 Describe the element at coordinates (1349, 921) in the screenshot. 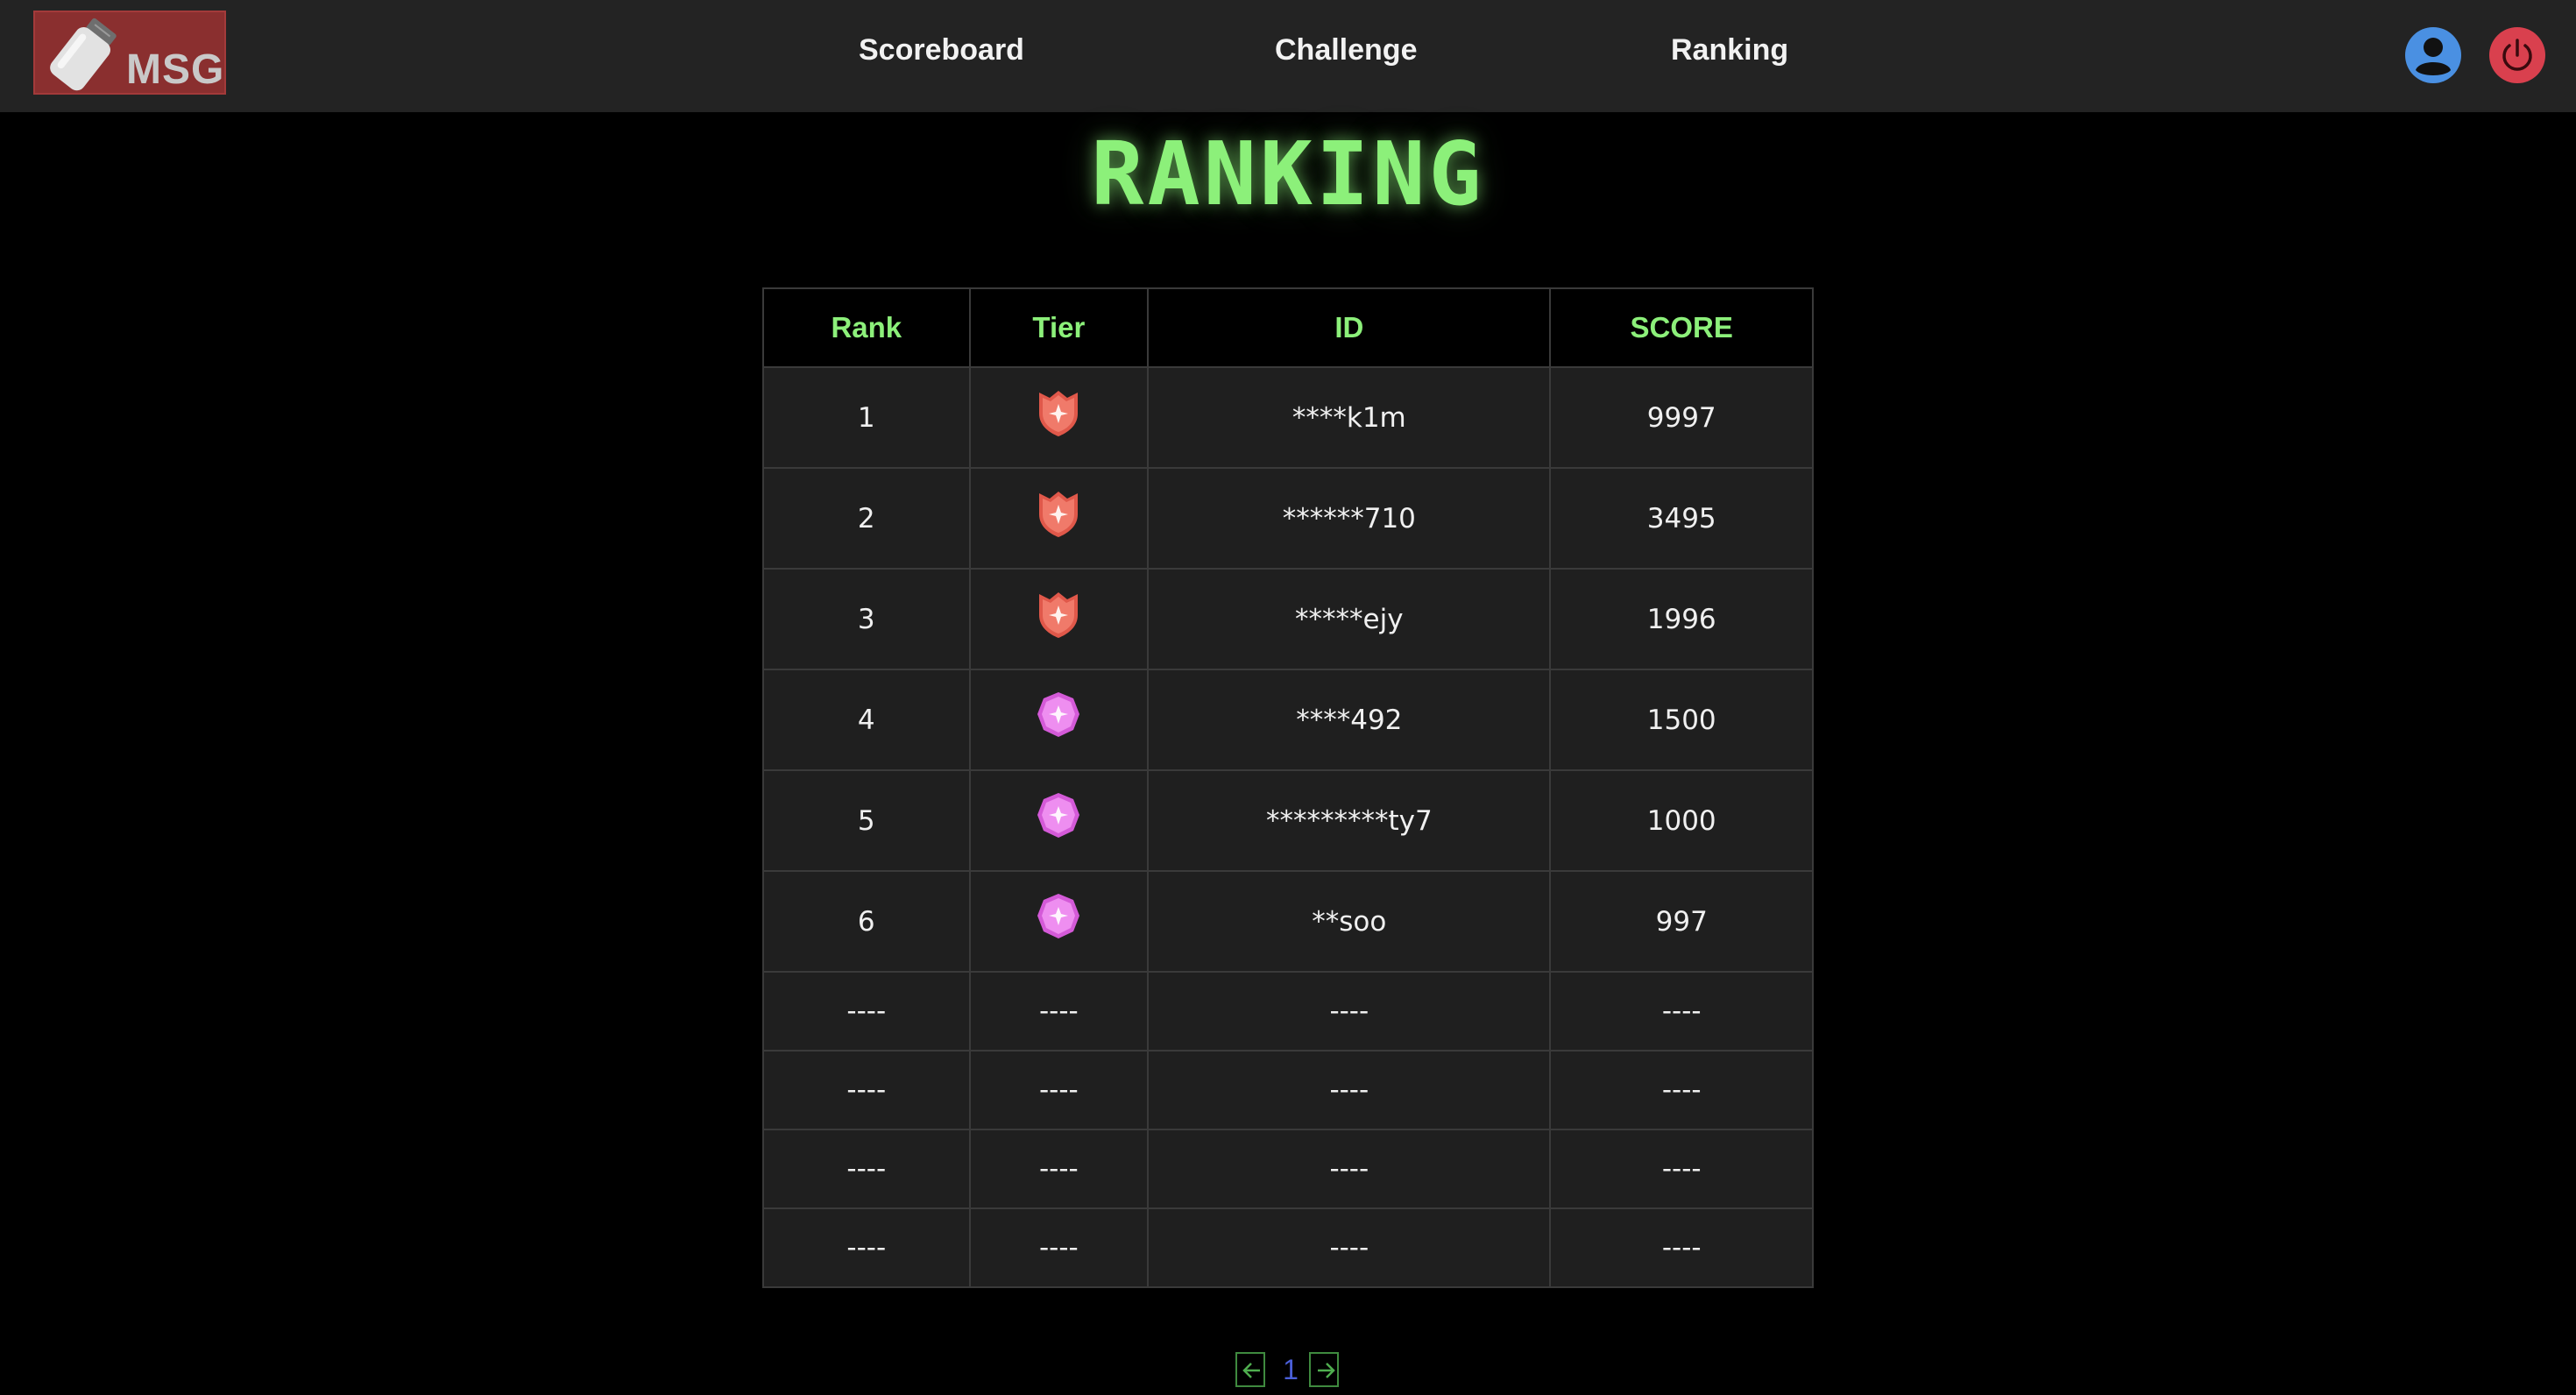

I see `id-cell: **soo` at that location.